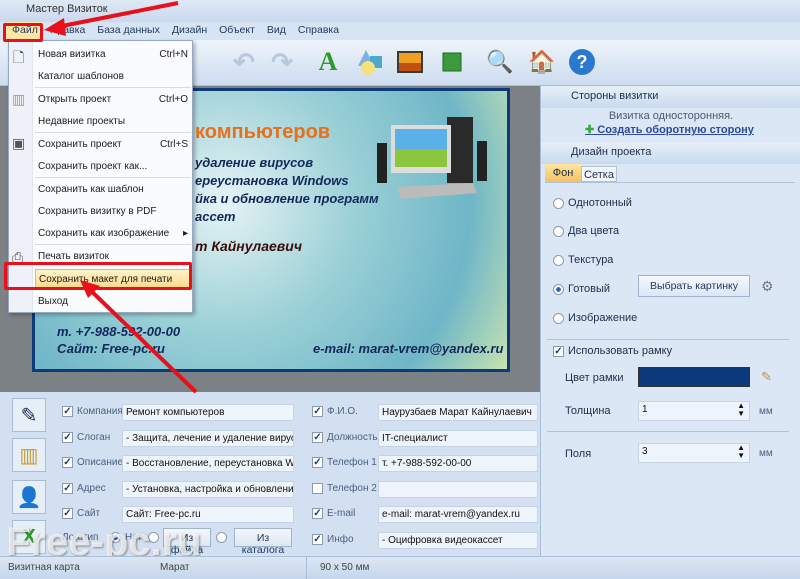  What do you see at coordinates (592, 203) in the screenshot?
I see `background-option-radio: Однотонный` at bounding box center [592, 203].